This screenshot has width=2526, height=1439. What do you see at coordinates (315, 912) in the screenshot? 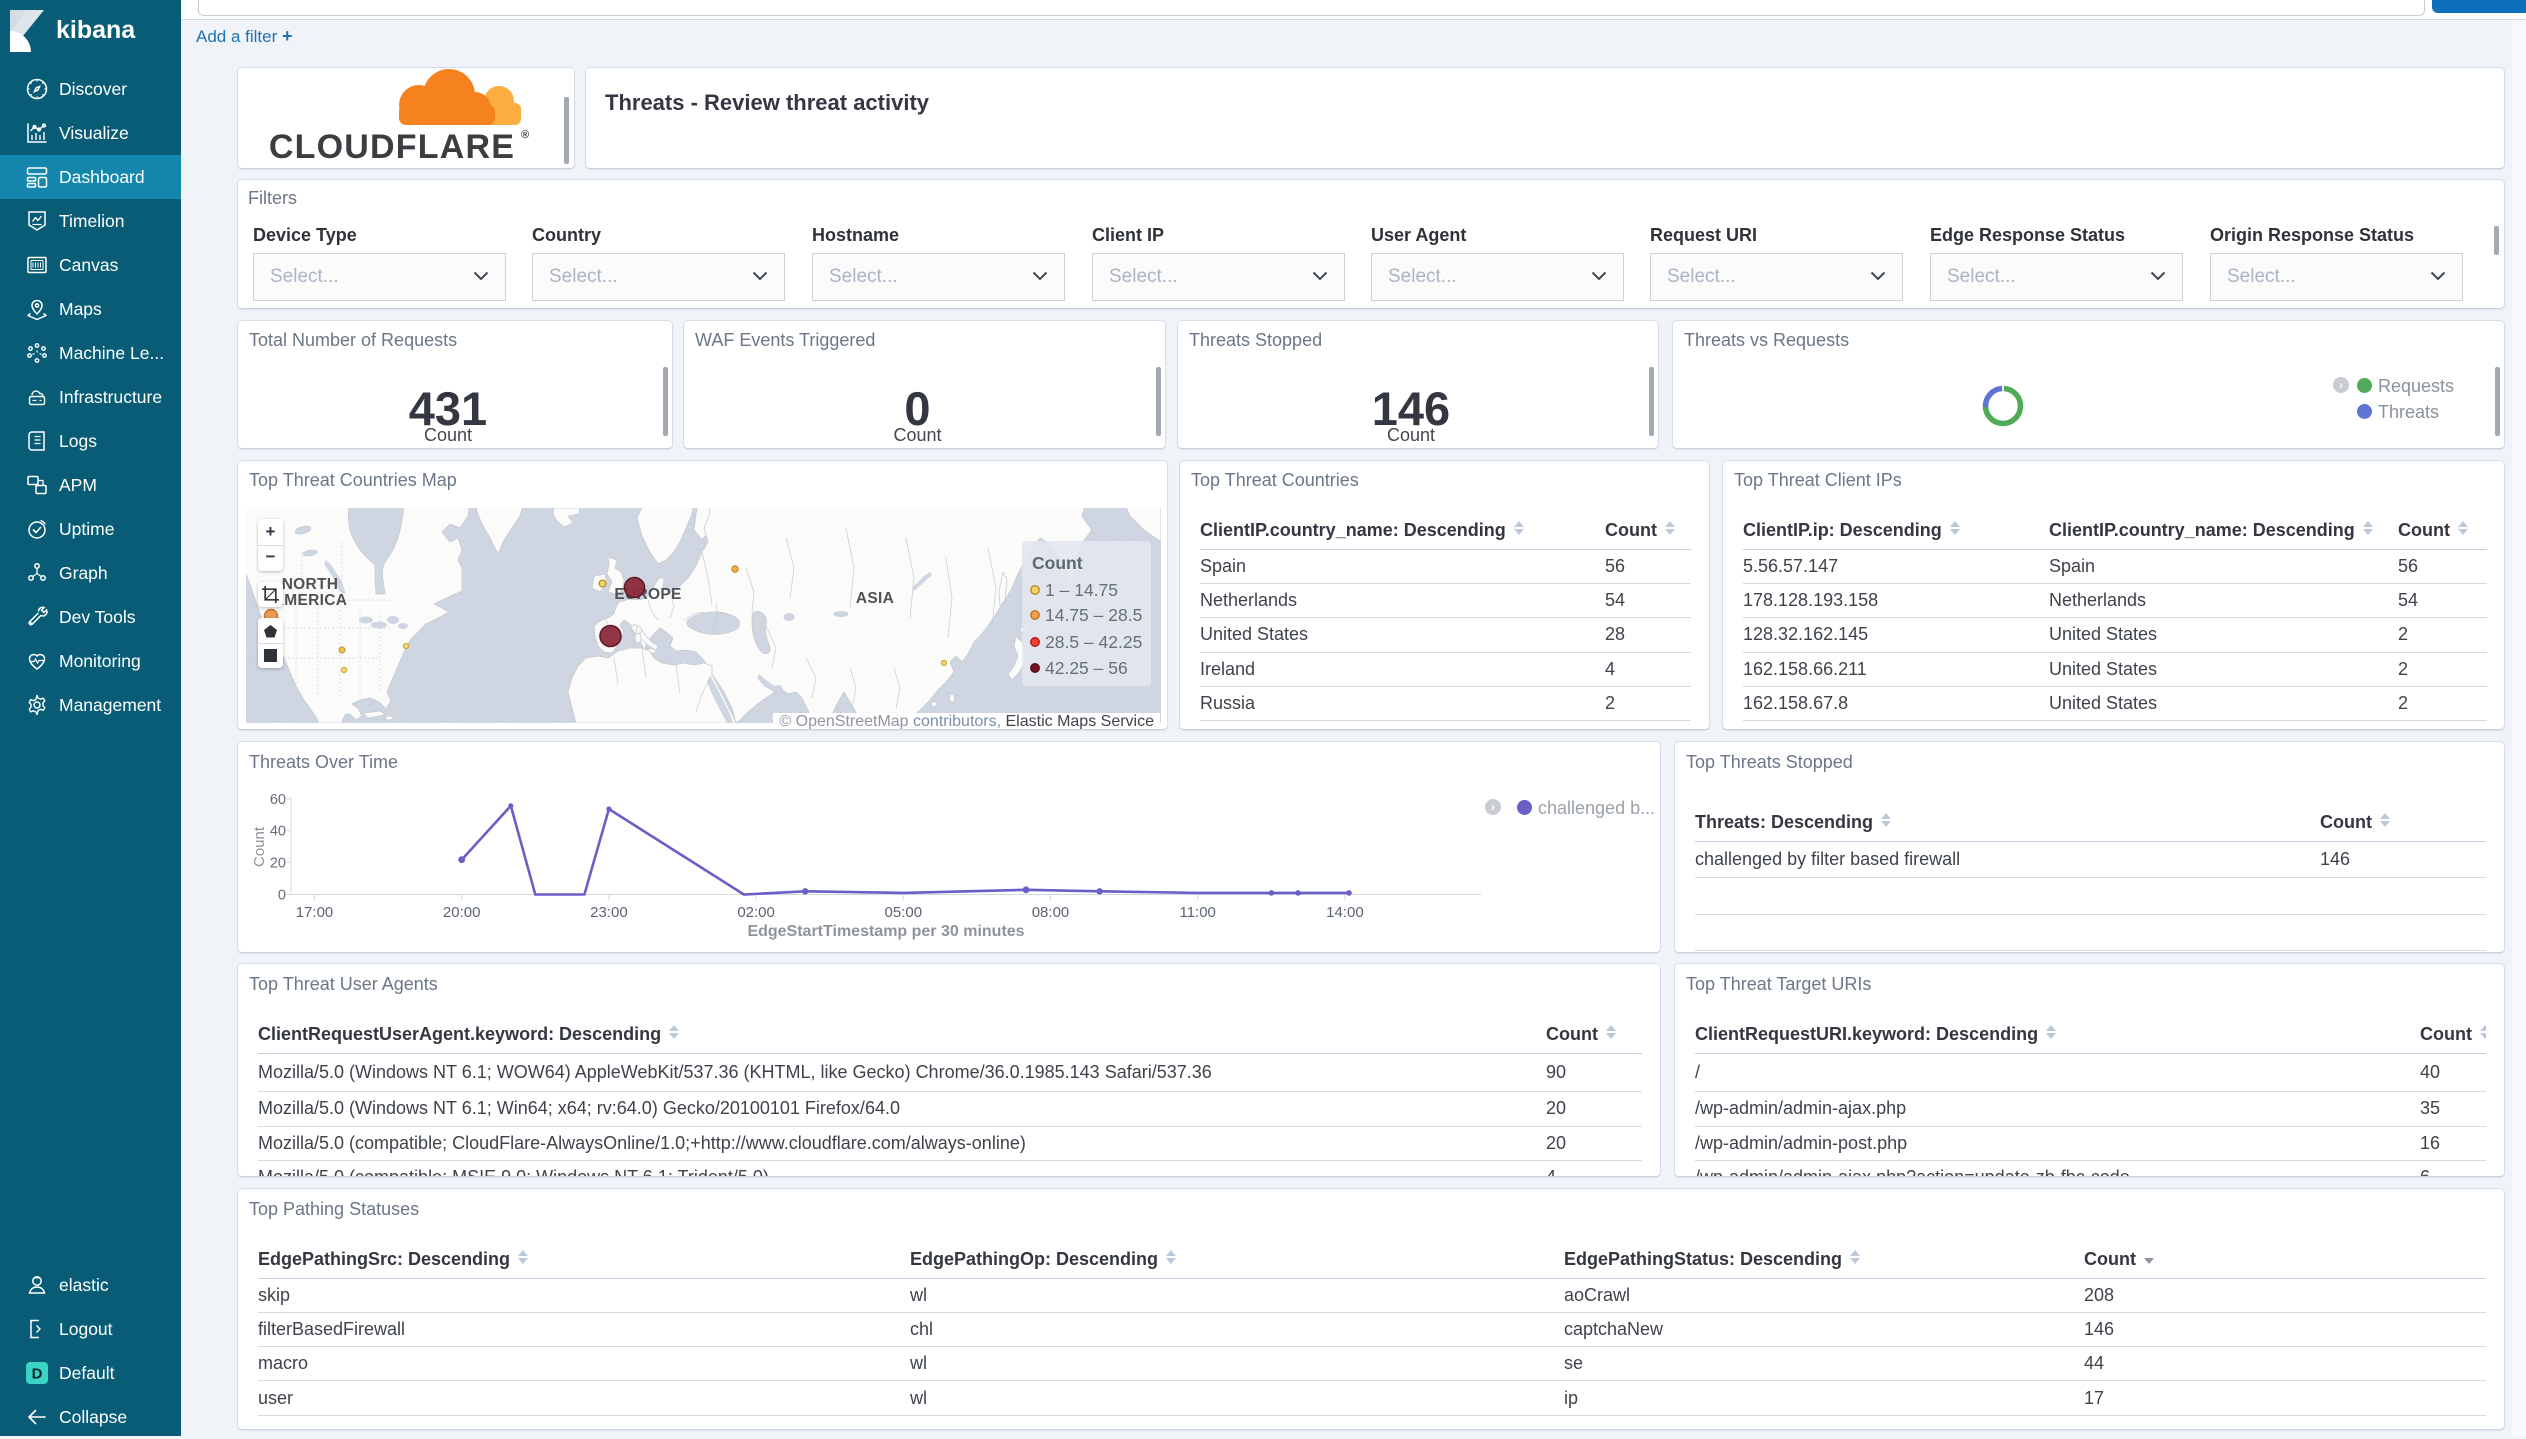
I see `svg-text: 17:00` at bounding box center [315, 912].